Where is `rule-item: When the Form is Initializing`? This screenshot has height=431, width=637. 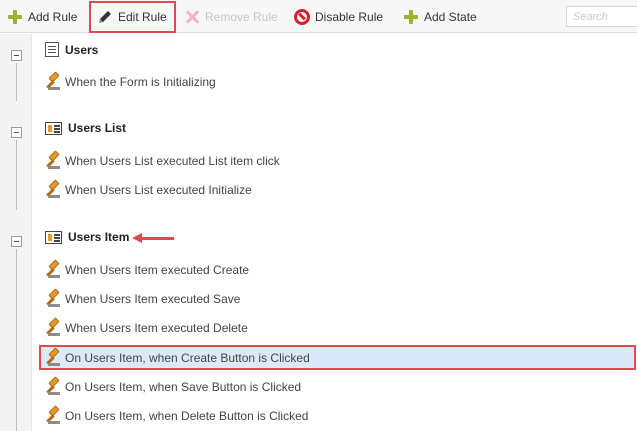 rule-item: When the Form is Initializing is located at coordinates (130, 81).